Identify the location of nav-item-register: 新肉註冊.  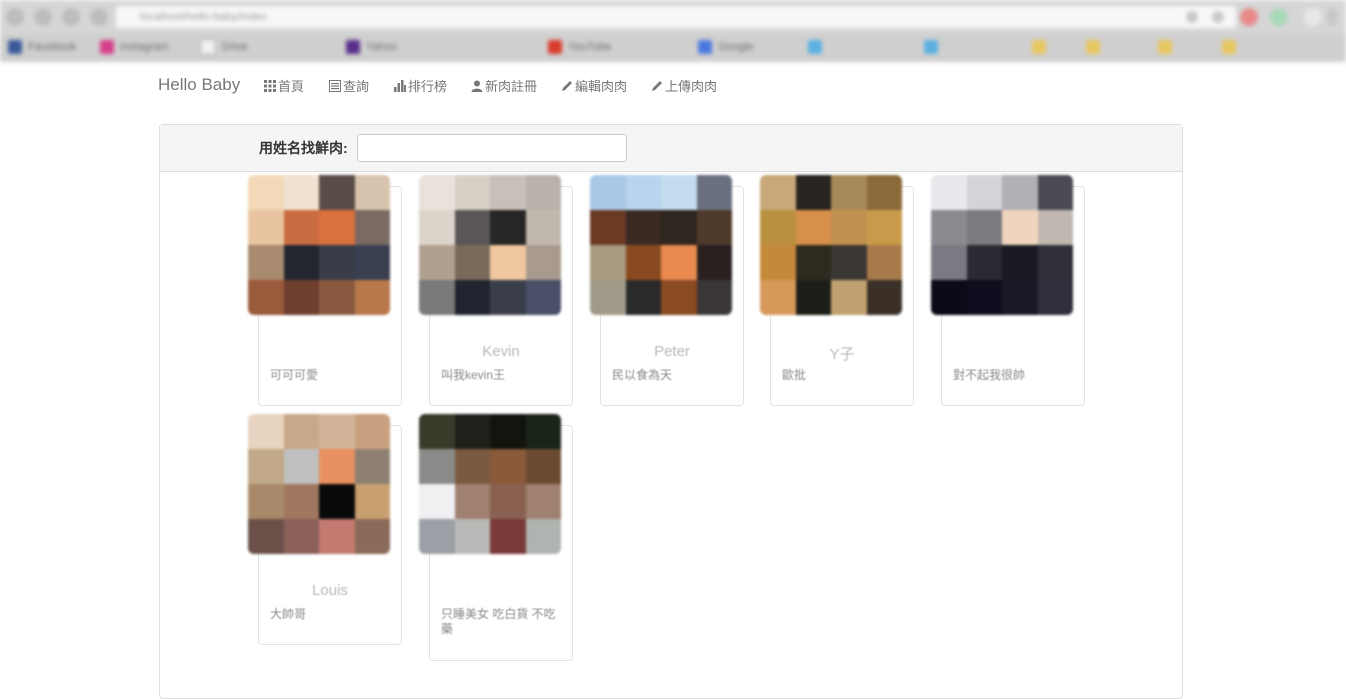
(504, 85).